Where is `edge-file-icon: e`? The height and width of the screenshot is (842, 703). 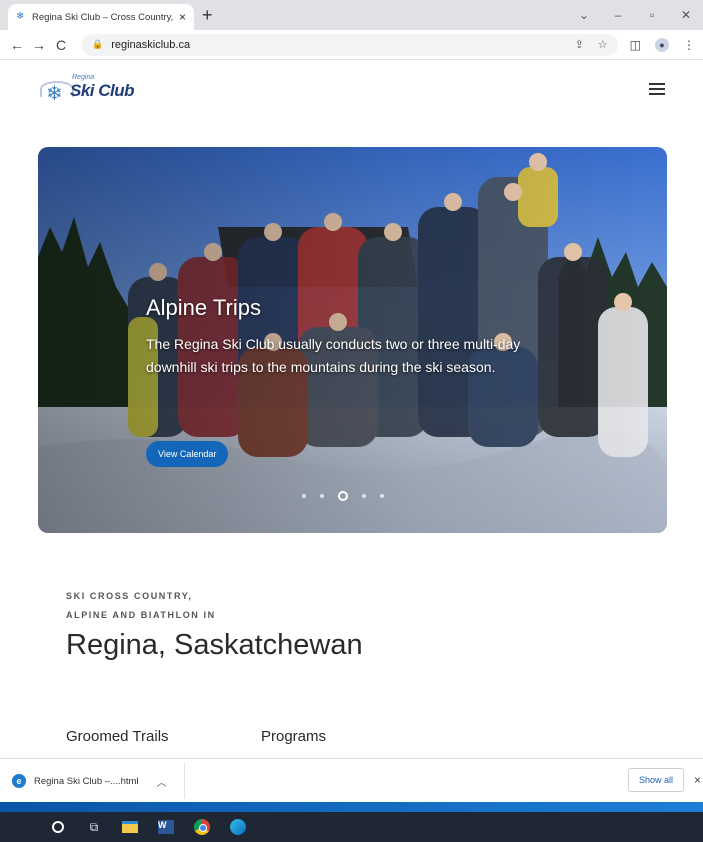
edge-file-icon: e is located at coordinates (19, 781).